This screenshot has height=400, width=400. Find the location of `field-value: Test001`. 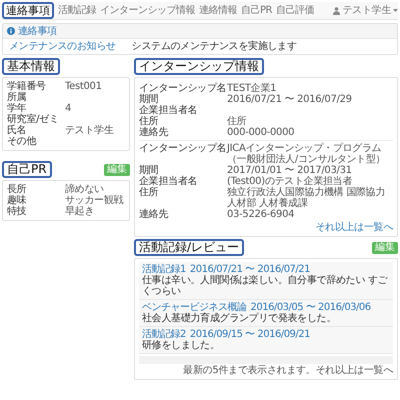

field-value: Test001 is located at coordinates (84, 86).